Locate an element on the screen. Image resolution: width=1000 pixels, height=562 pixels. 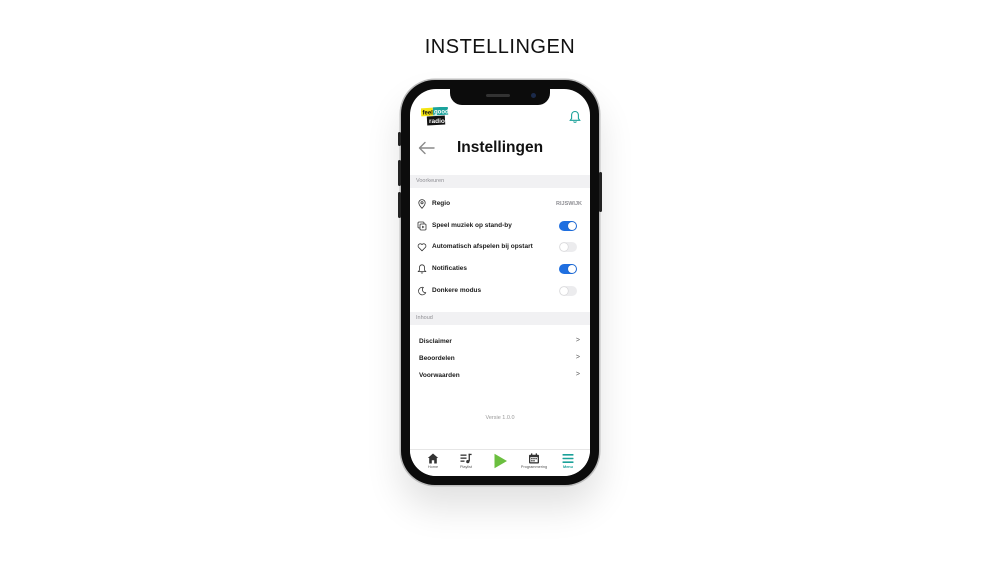
page-heading: INSTELLINGEN is located at coordinates (500, 47).